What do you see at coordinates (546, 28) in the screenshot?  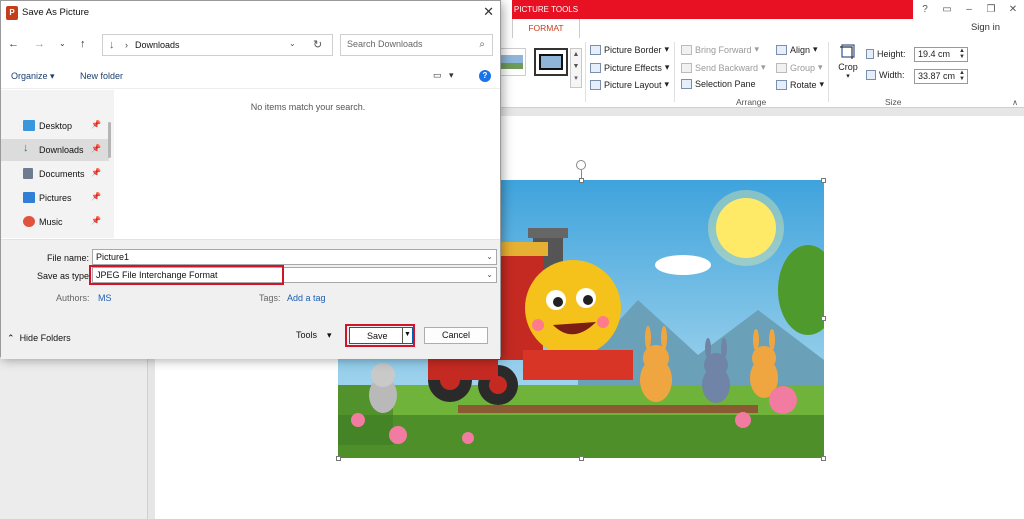 I see `tab-format: FORMAT` at bounding box center [546, 28].